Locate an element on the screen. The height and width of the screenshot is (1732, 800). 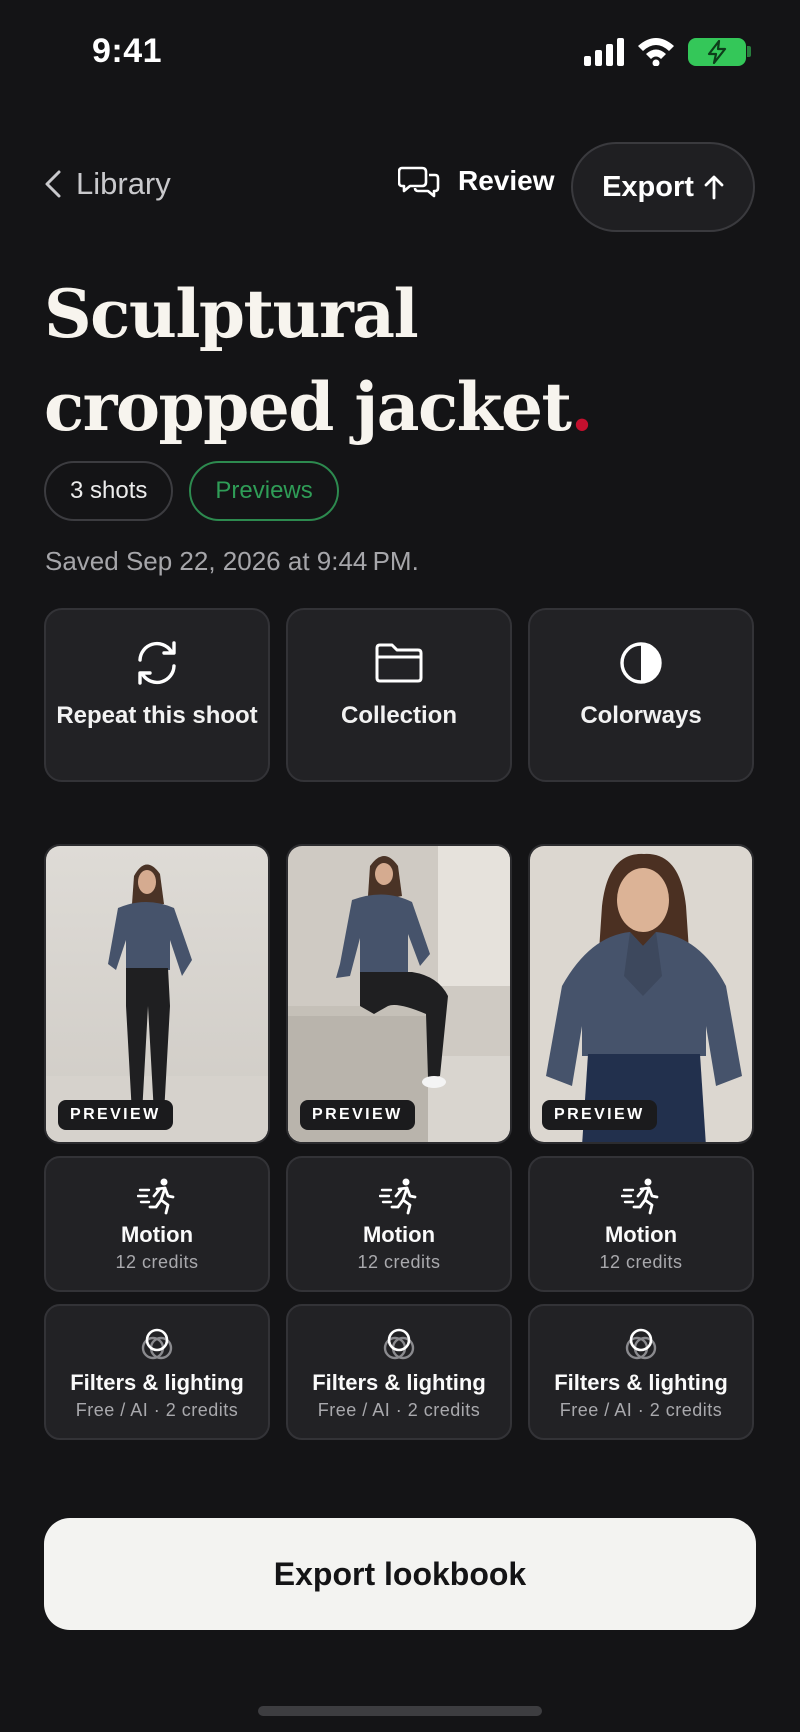
folder-icon is located at coordinates (399, 663).